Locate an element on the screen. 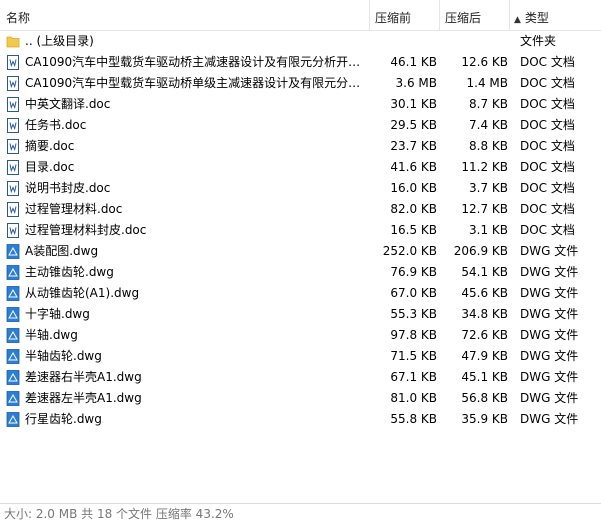 This screenshot has height=523, width=601. file-row: 行星齿轮.dwg 55.8 KB 35.9 KB DWG 文件 is located at coordinates (300, 419).